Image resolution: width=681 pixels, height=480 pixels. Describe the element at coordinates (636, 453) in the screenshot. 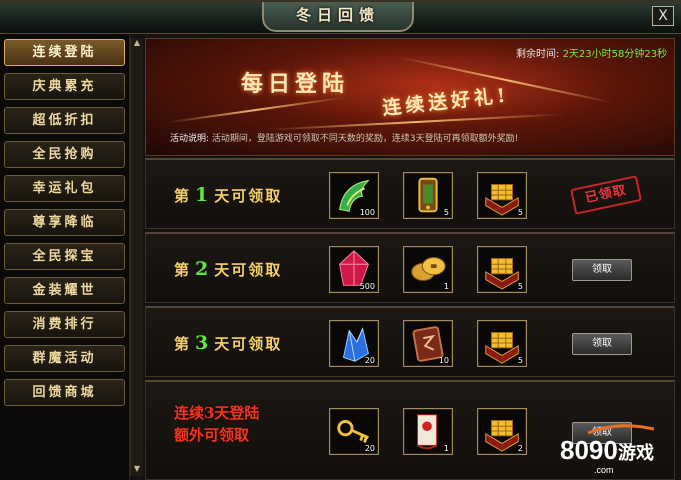

I see `svg-text: 游戏` at that location.